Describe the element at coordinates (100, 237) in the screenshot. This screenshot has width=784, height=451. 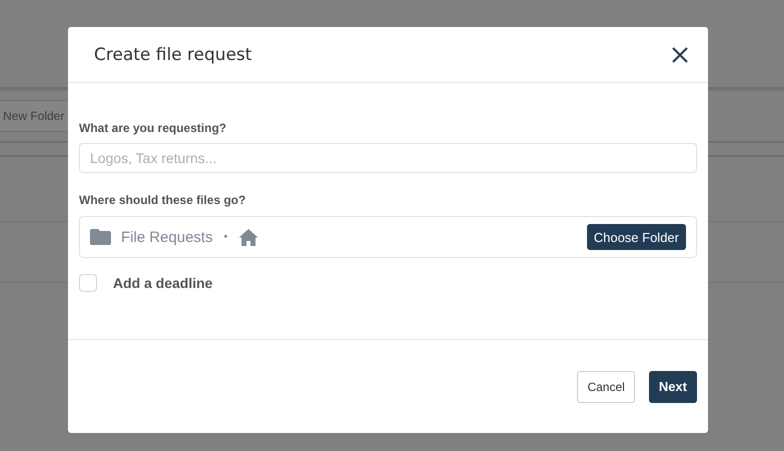
I see `folder-icon` at that location.